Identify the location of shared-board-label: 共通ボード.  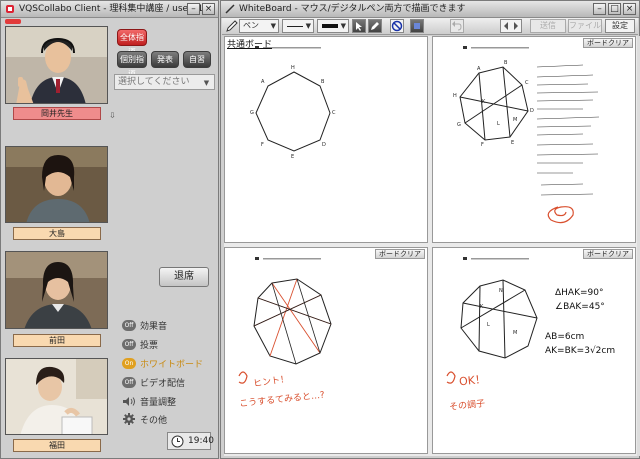
(250, 45).